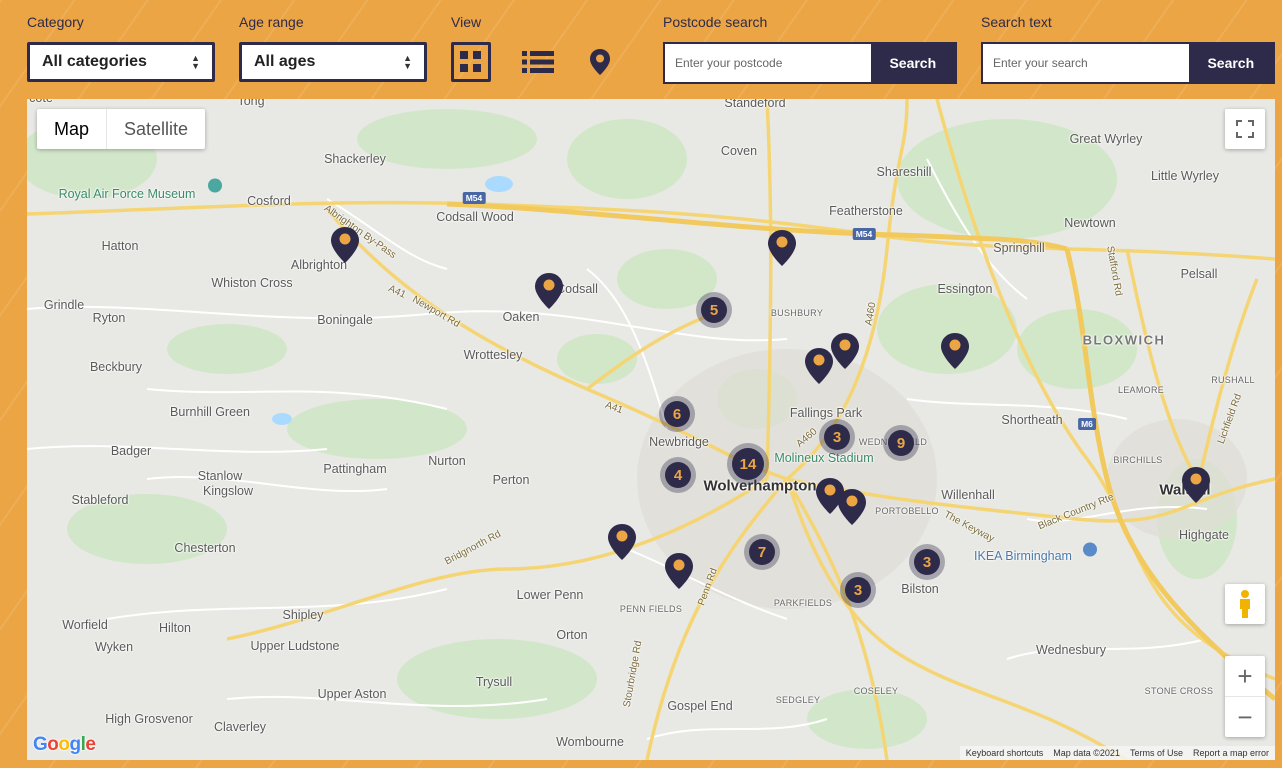 Image resolution: width=1282 pixels, height=768 pixels. What do you see at coordinates (240, 727) in the screenshot?
I see `place-label: Claverley` at bounding box center [240, 727].